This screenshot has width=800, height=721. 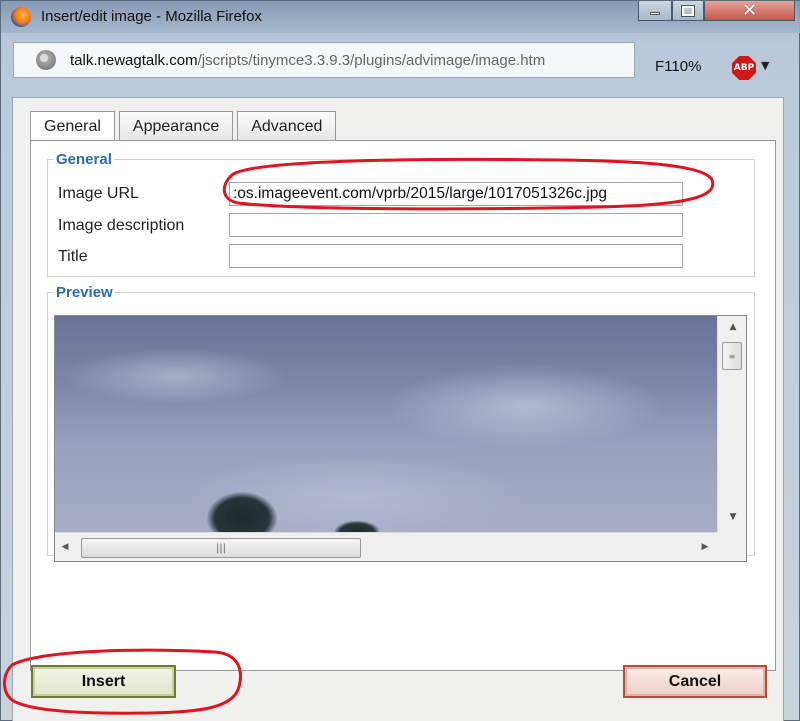 What do you see at coordinates (242, 514) in the screenshot?
I see `tree-silhouette` at bounding box center [242, 514].